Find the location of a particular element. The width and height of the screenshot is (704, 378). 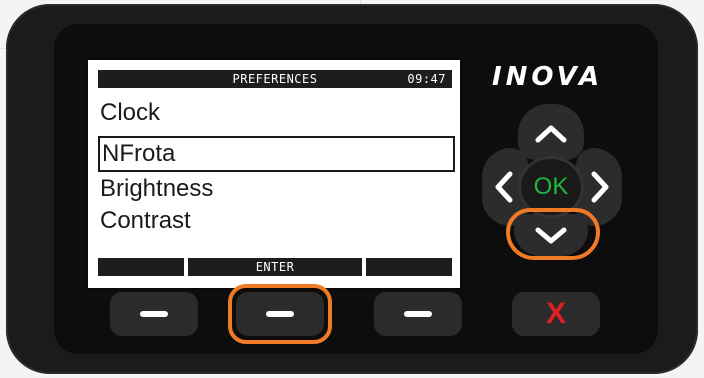

menu-item-clock: Clock is located at coordinates (129, 113).